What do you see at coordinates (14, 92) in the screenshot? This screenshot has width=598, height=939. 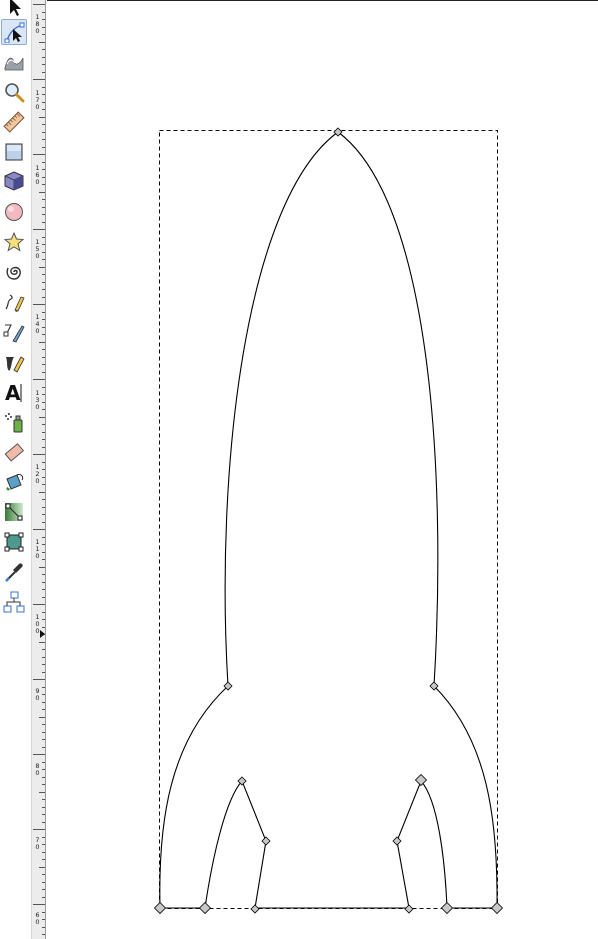 I see `tool-zoom` at bounding box center [14, 92].